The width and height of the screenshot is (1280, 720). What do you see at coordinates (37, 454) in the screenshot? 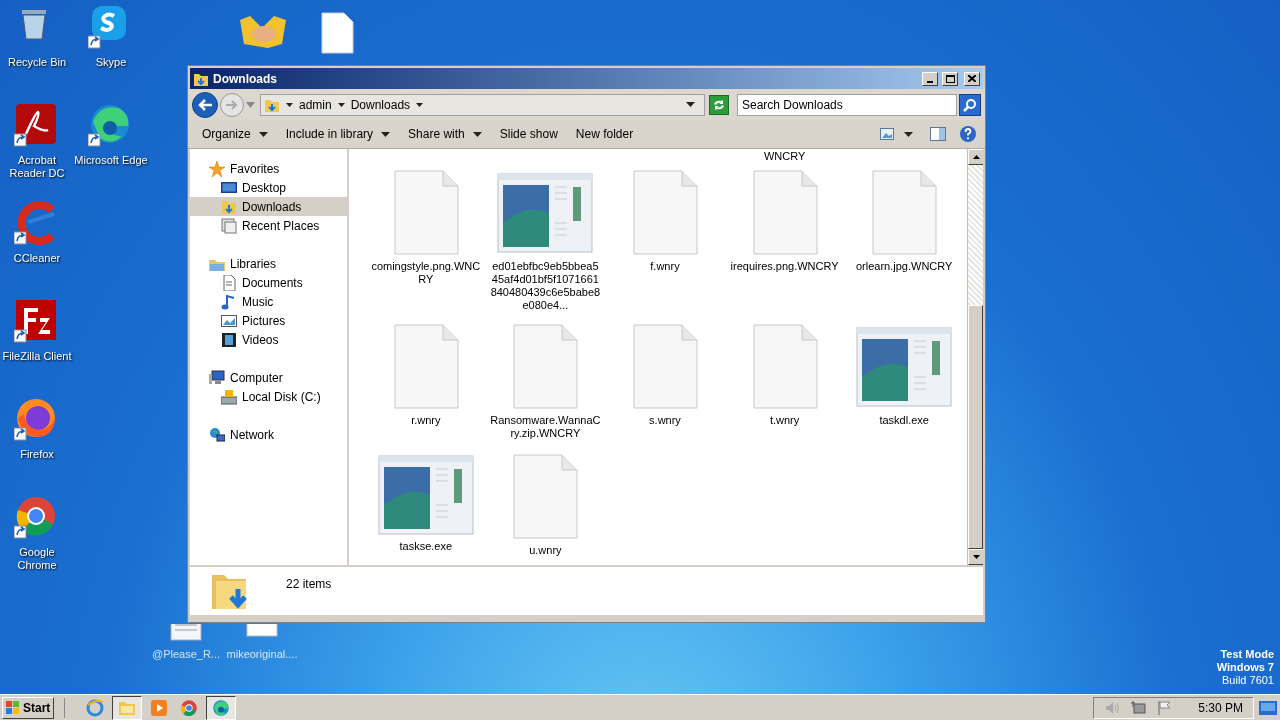
I see `icon-label: Firefox` at bounding box center [37, 454].